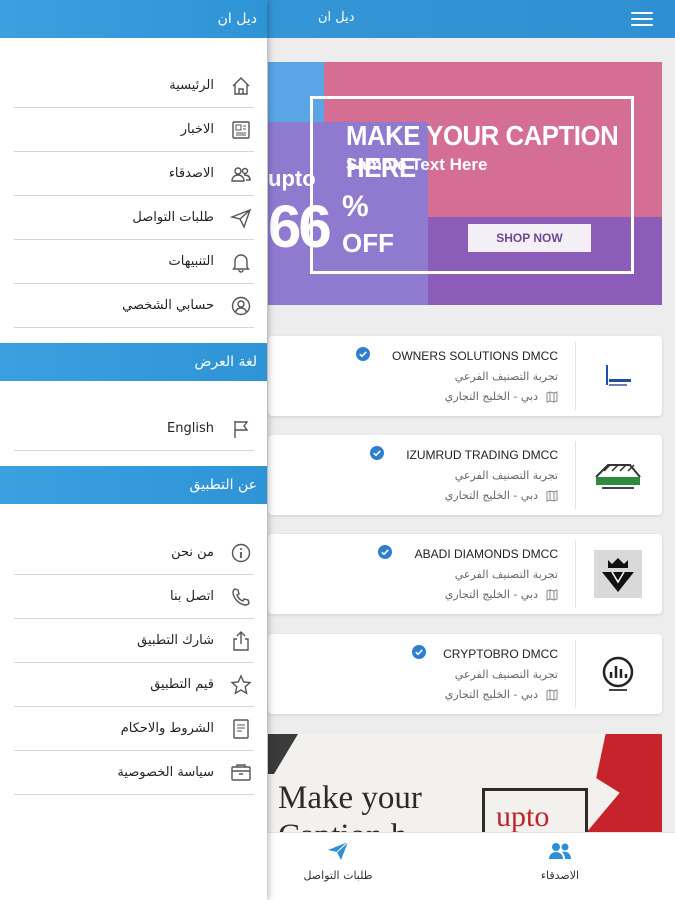 Image resolution: width=675 pixels, height=900 pixels. What do you see at coordinates (482, 455) in the screenshot?
I see `company-name: IZUMRUD TRADING DMCC` at bounding box center [482, 455].